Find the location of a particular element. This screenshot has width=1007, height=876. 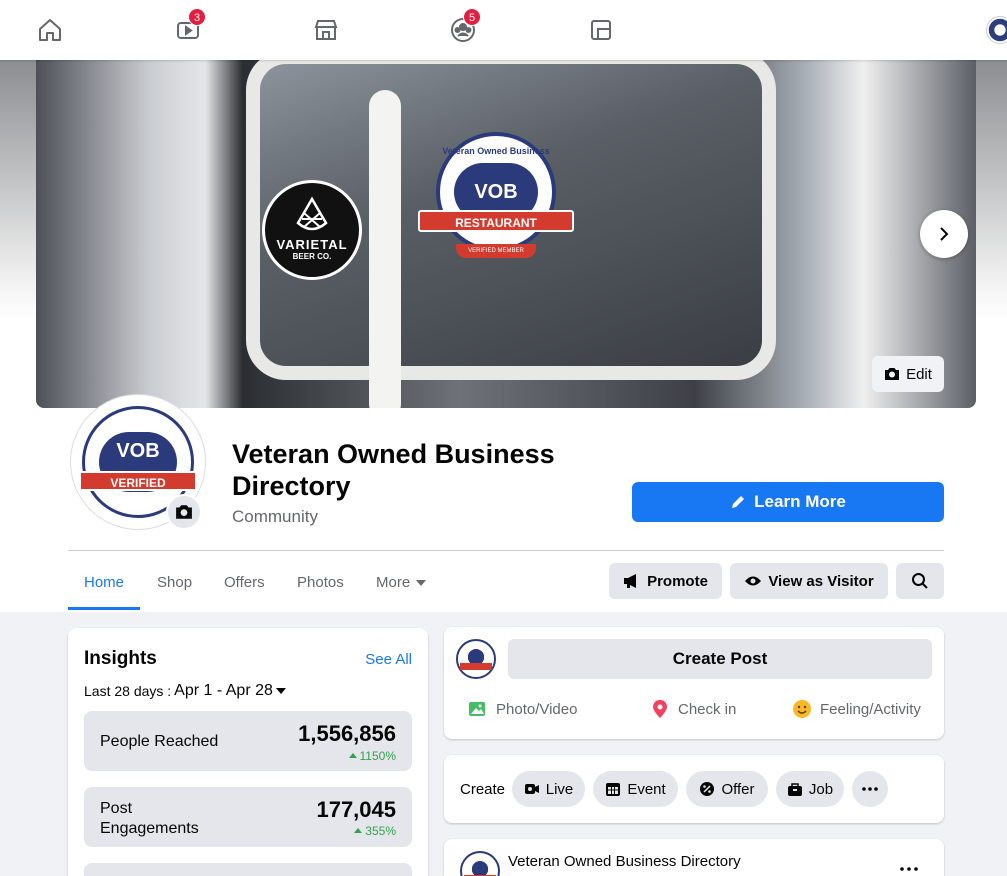

promote-button: Promote is located at coordinates (665, 581).